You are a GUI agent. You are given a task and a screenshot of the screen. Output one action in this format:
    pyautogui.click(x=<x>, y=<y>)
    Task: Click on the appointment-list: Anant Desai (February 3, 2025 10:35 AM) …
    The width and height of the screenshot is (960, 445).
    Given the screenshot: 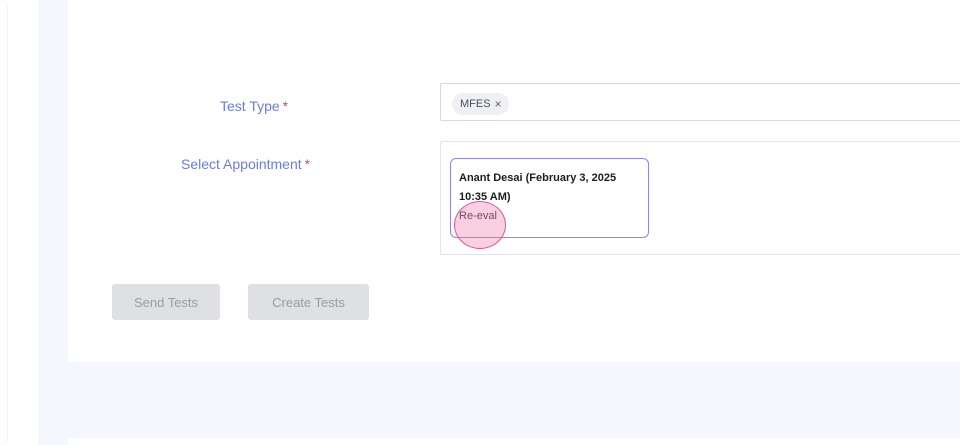 What is the action you would take?
    pyautogui.click(x=700, y=198)
    